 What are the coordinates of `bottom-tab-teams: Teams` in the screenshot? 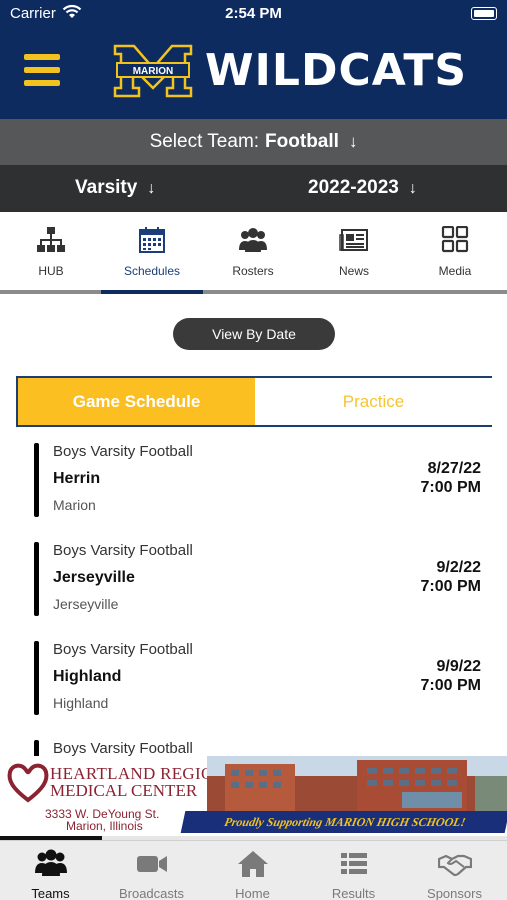 It's located at (50, 870).